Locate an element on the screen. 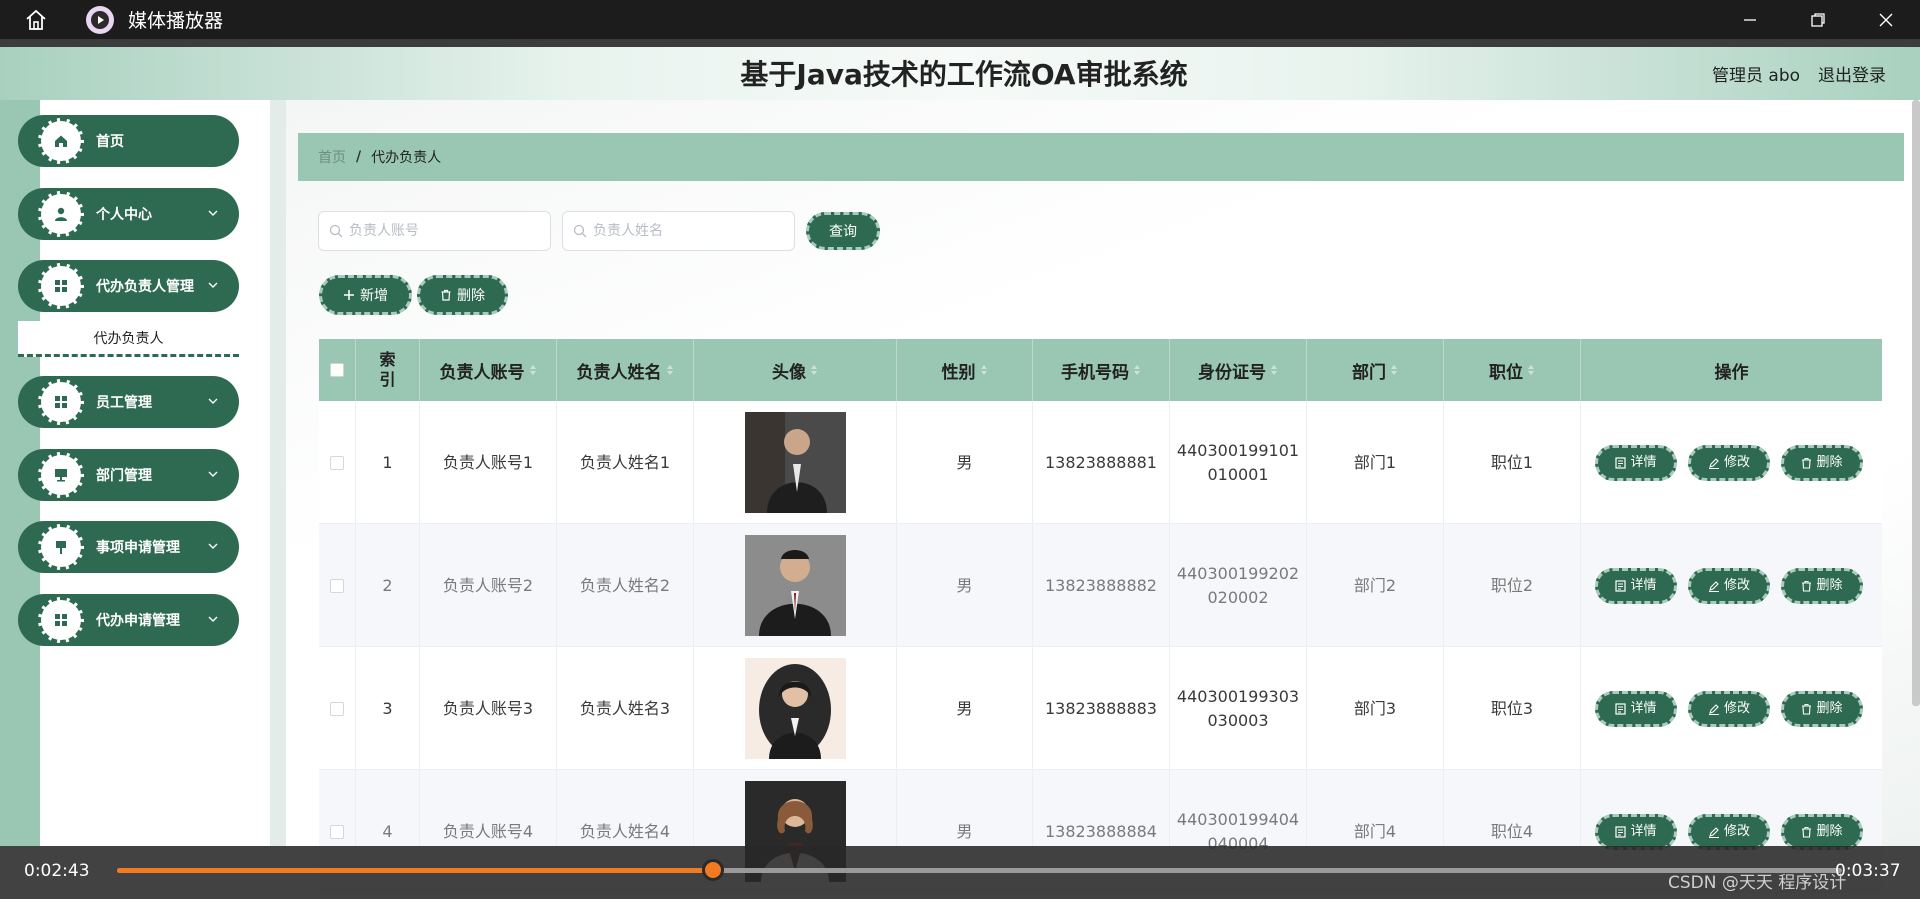 The height and width of the screenshot is (899, 1920). name-search-input is located at coordinates (693, 231).